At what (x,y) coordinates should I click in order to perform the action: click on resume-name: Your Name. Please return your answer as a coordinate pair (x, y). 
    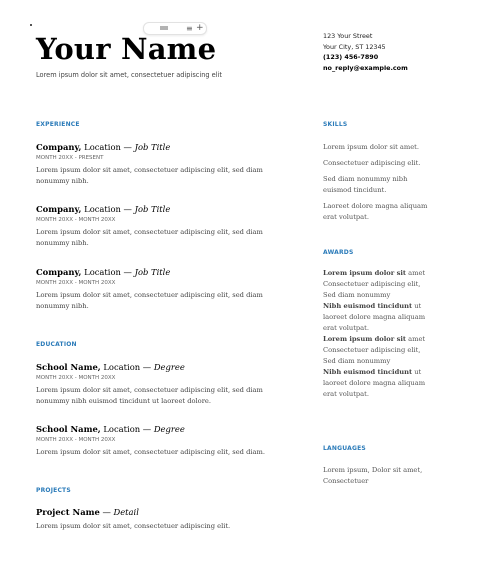
    Looking at the image, I should click on (126, 49).